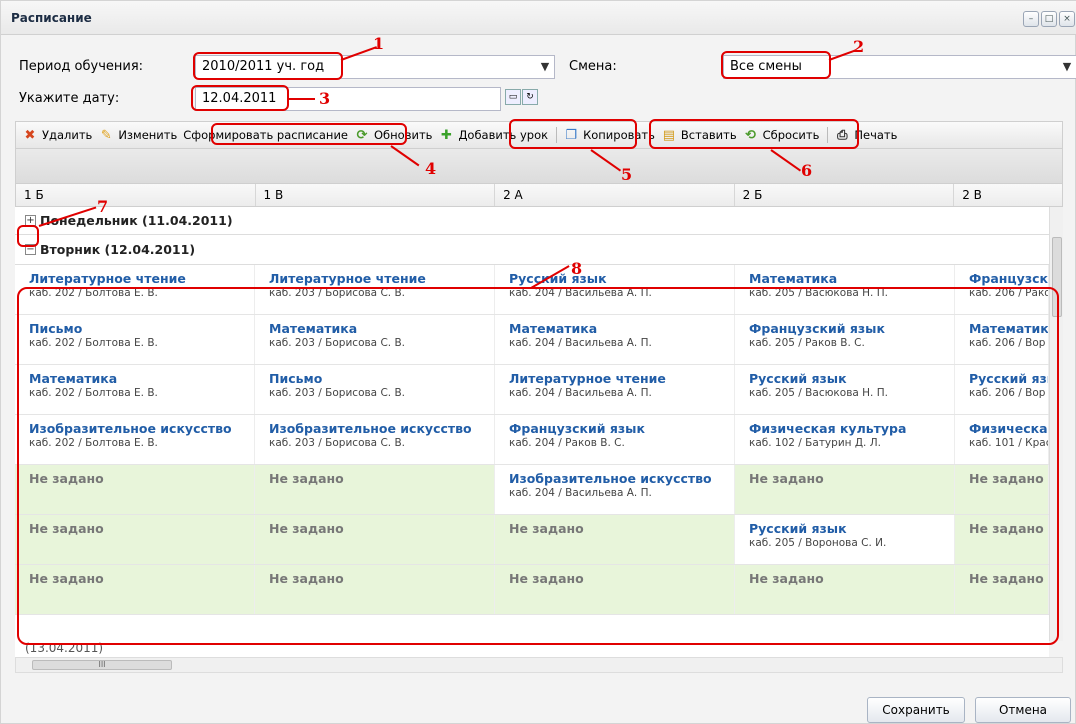  I want to click on column-header: 1 Б, so click(136, 195).